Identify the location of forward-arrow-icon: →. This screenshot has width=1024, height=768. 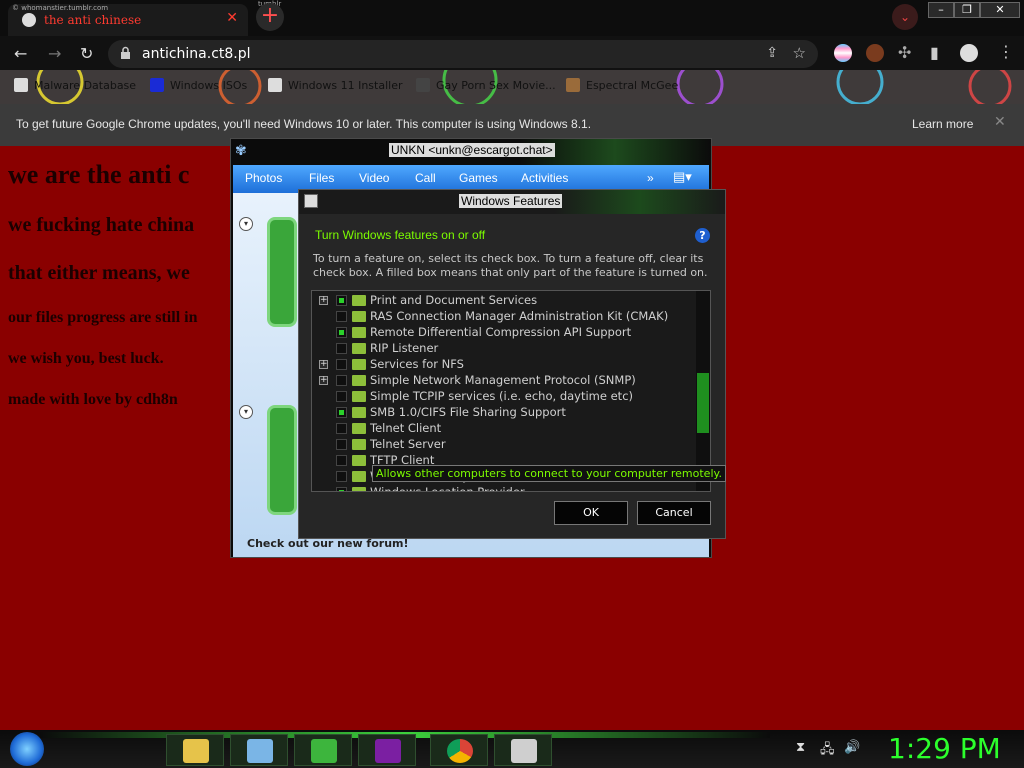
(54, 53).